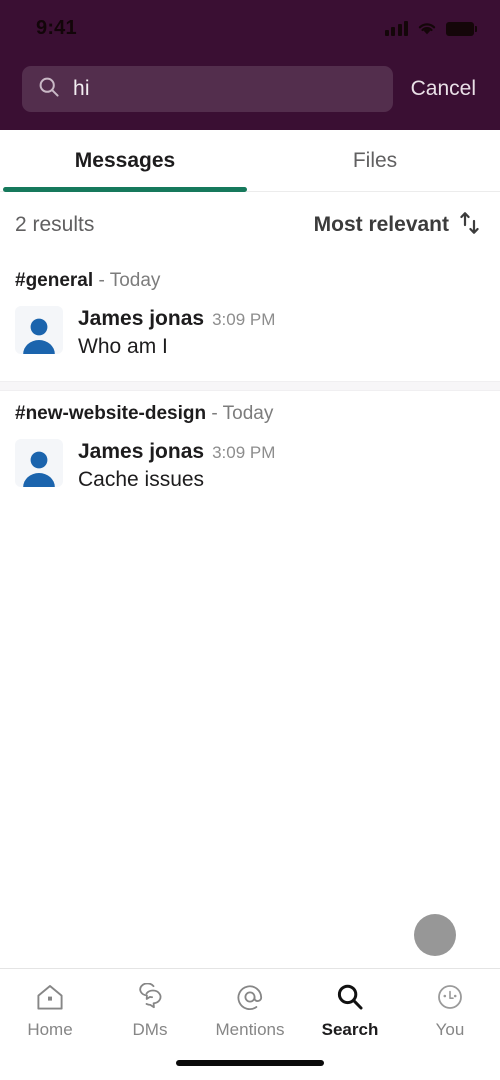  Describe the element at coordinates (50, 997) in the screenshot. I see `home-icon` at that location.